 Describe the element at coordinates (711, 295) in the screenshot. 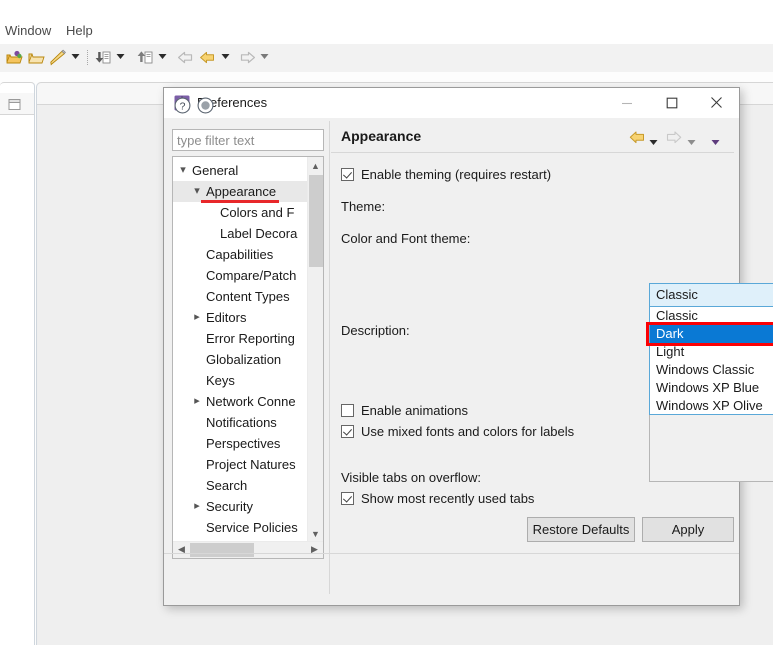

I see `theme-combo: Classic` at that location.